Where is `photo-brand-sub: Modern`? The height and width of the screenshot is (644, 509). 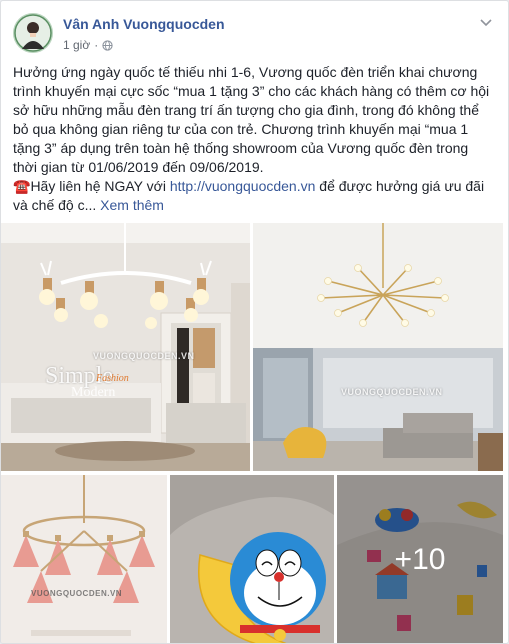
photo-brand-sub: Modern is located at coordinates (93, 392).